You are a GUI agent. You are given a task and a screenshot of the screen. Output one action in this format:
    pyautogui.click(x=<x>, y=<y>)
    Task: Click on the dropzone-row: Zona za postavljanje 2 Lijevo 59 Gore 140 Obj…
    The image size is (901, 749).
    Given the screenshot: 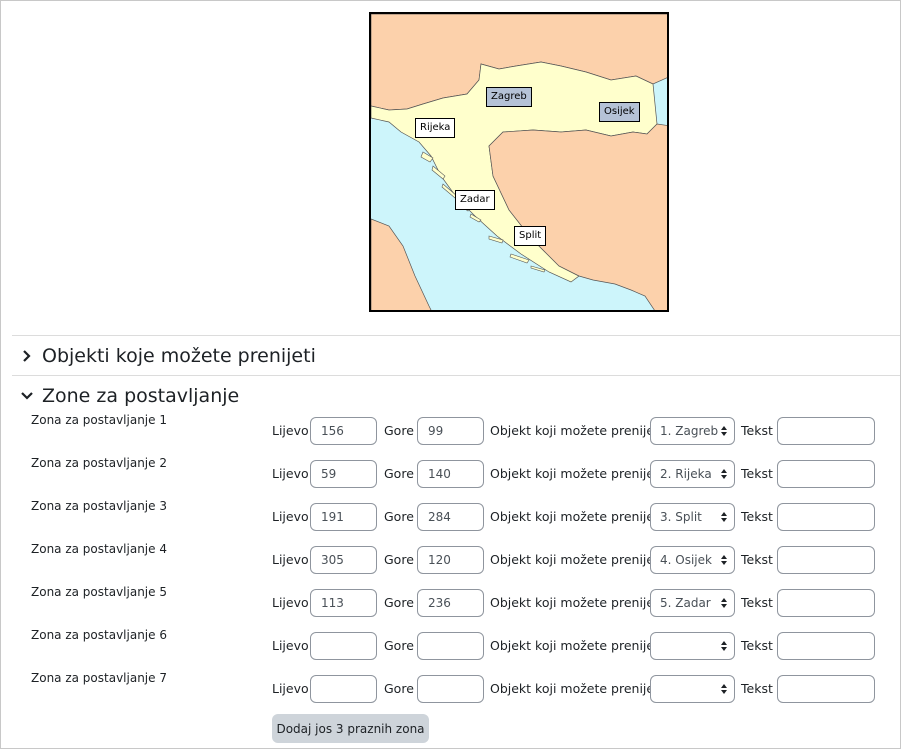 What is the action you would take?
    pyautogui.click(x=450, y=473)
    